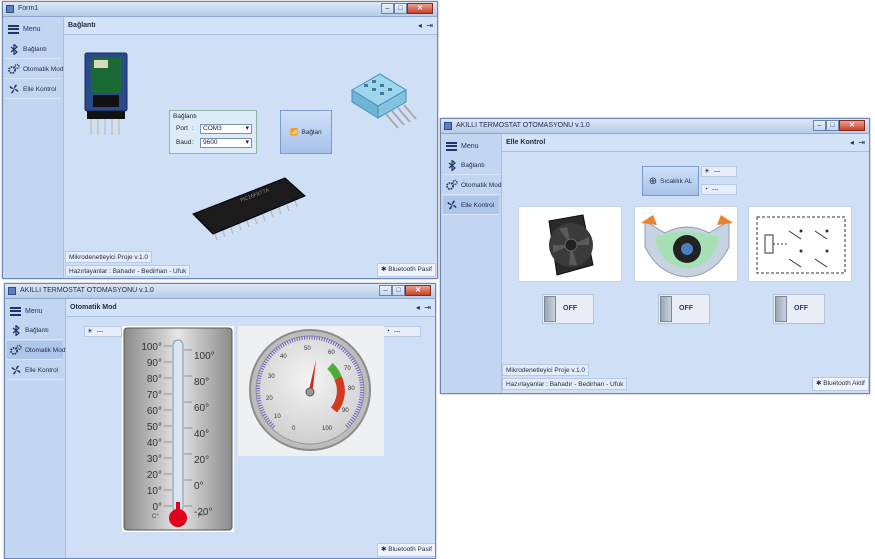  What do you see at coordinates (451, 146) in the screenshot?
I see `hamburger-icon` at bounding box center [451, 146].